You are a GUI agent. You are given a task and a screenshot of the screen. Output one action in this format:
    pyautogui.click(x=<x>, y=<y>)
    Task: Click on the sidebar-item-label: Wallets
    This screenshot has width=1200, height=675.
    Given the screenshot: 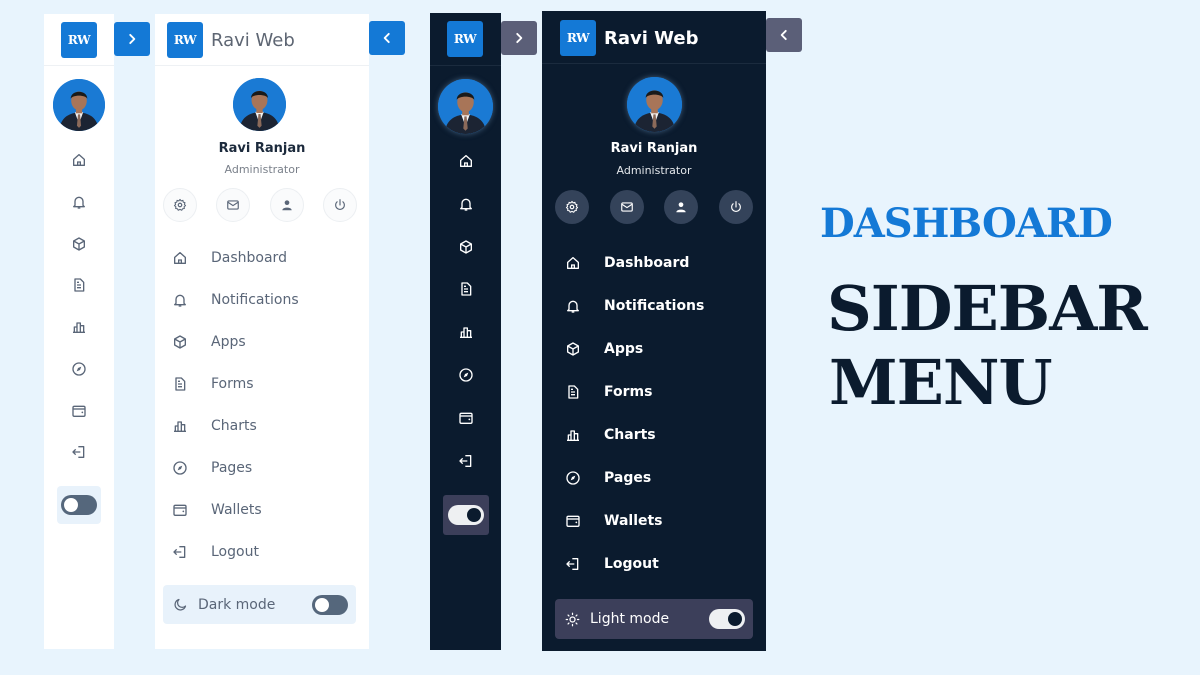 What is the action you would take?
    pyautogui.click(x=236, y=510)
    